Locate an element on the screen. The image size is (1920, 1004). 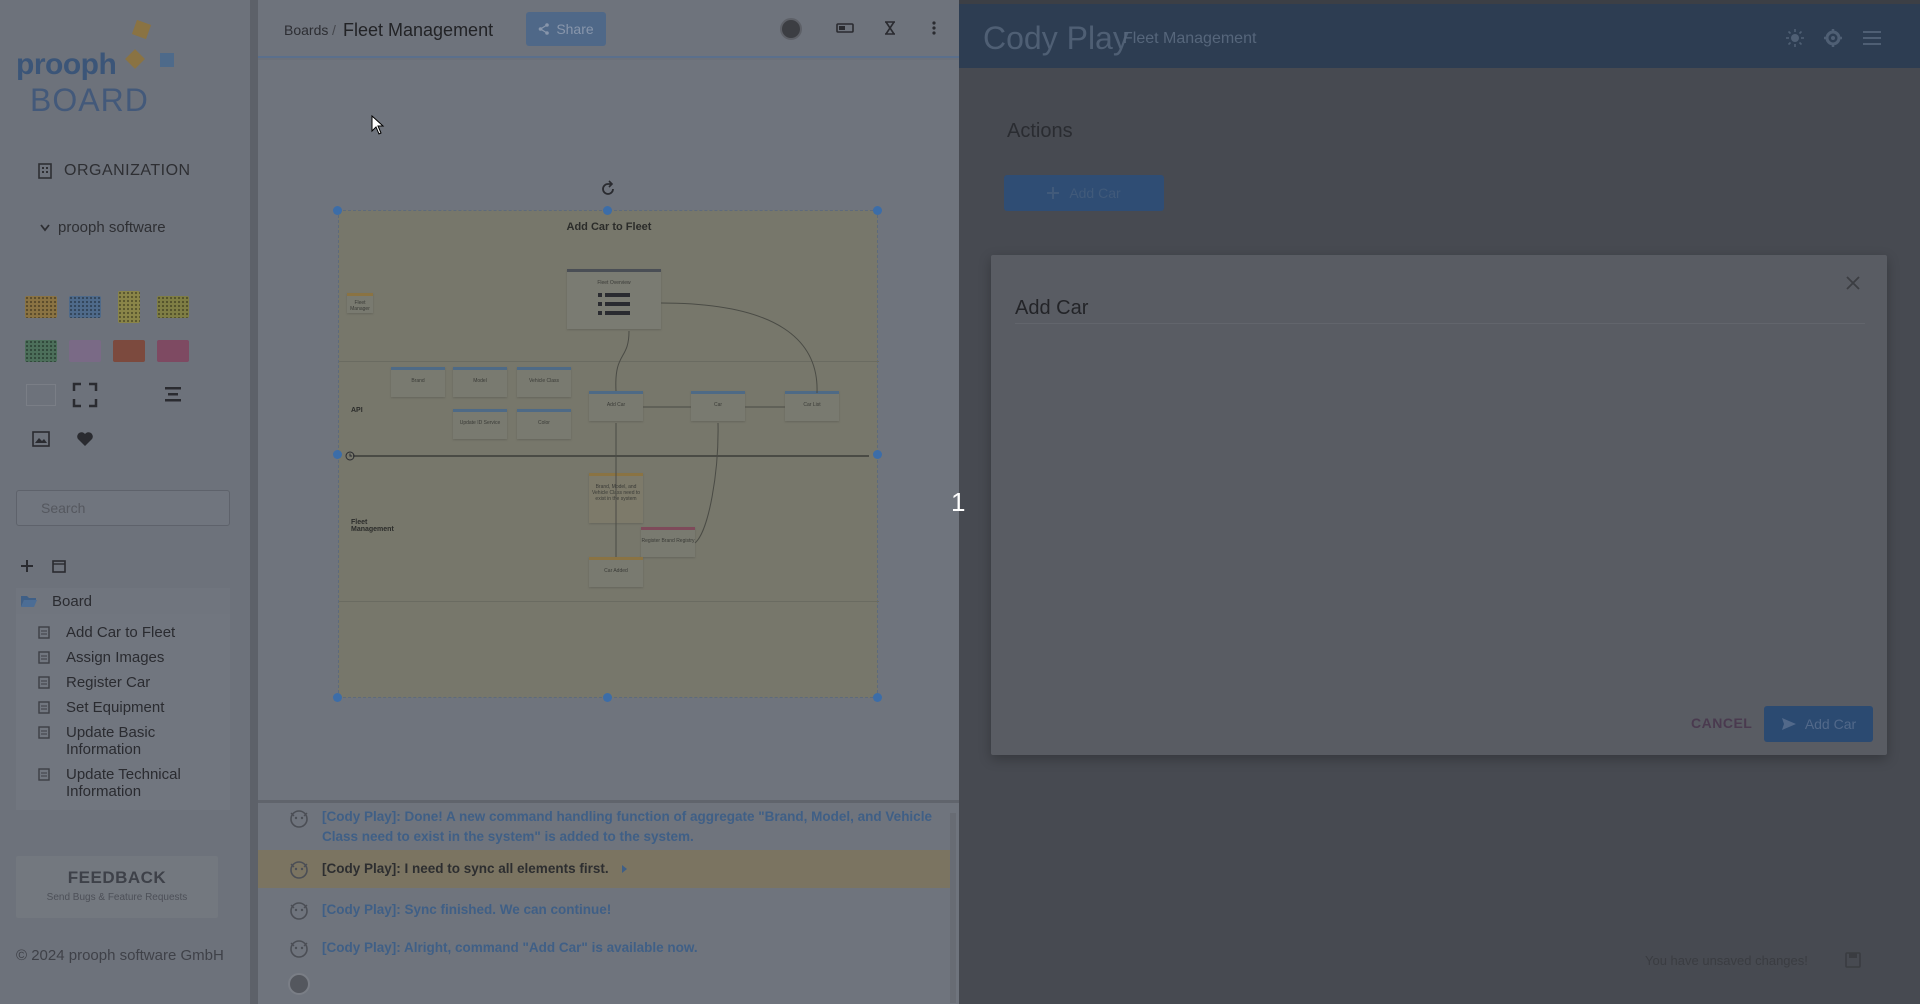
nav-org-prooph: prooph software is located at coordinates (103, 227).